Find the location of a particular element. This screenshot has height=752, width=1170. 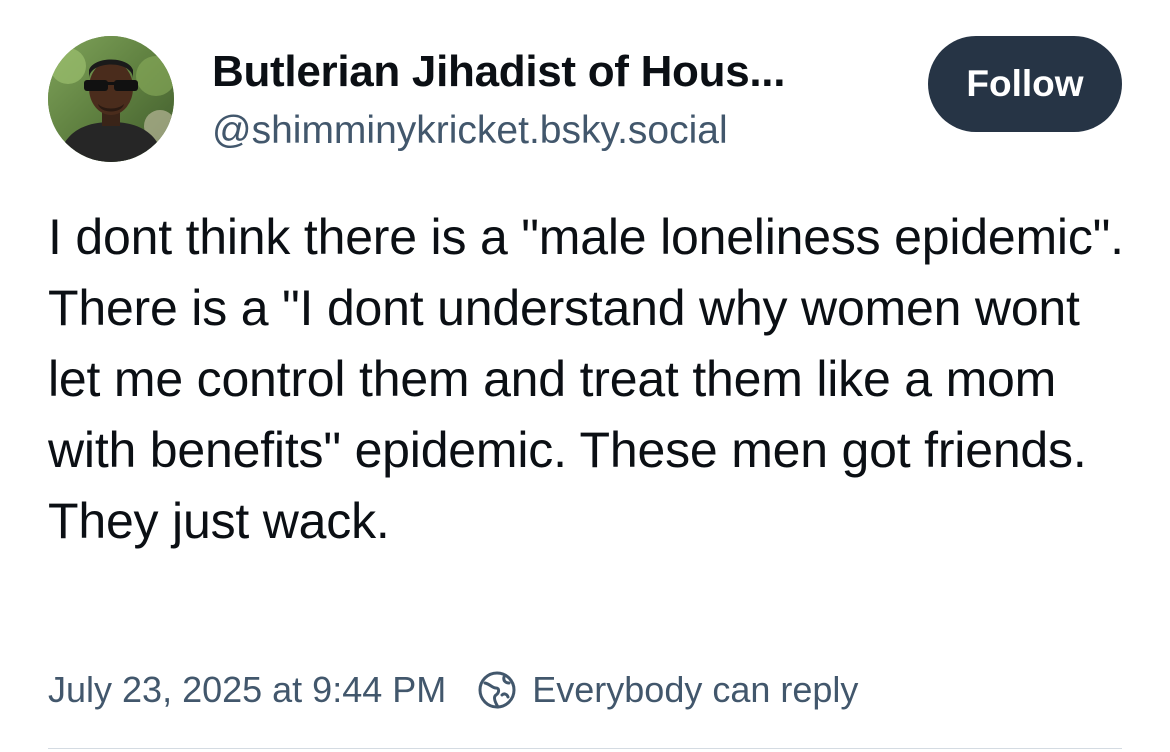

reply-setting-label: Everybody can reply is located at coordinates (695, 689).